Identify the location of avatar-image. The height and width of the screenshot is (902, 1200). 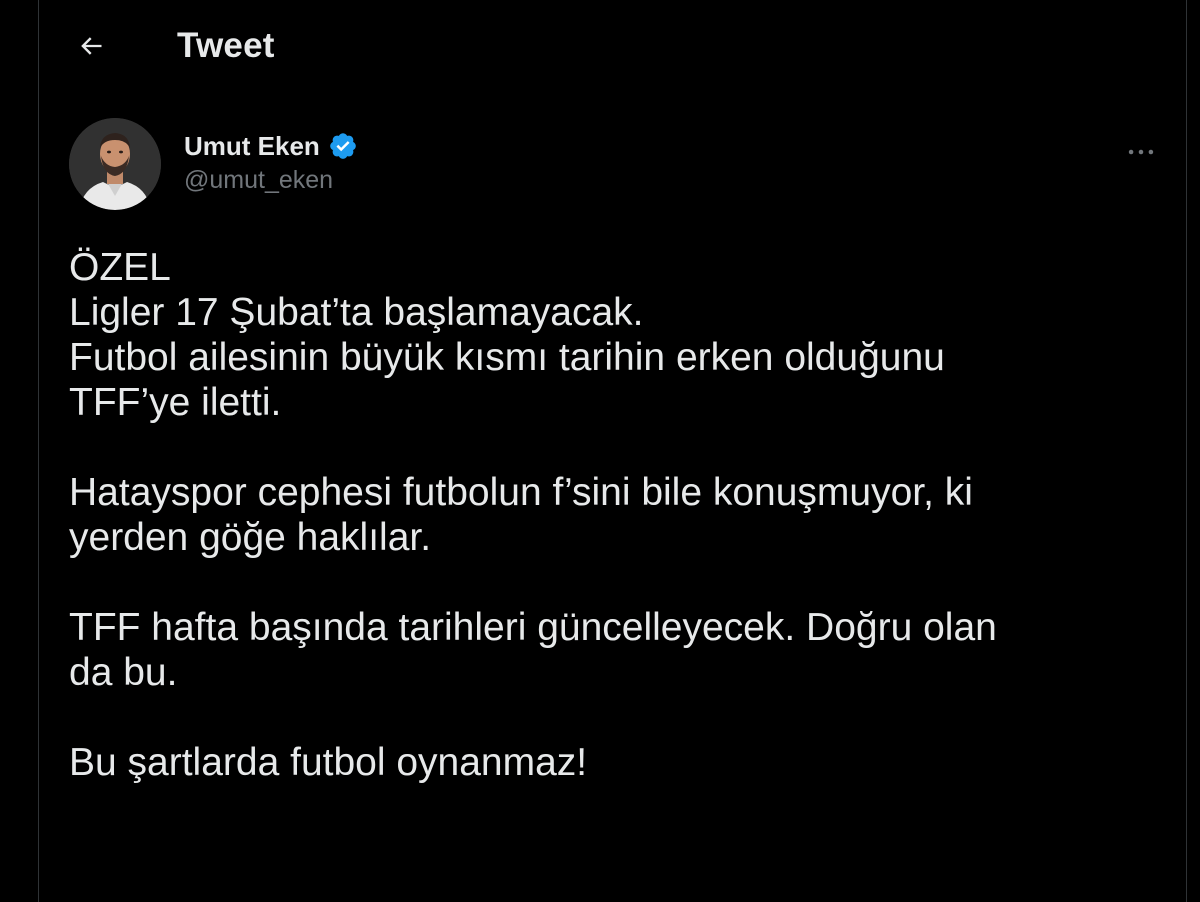
(115, 164).